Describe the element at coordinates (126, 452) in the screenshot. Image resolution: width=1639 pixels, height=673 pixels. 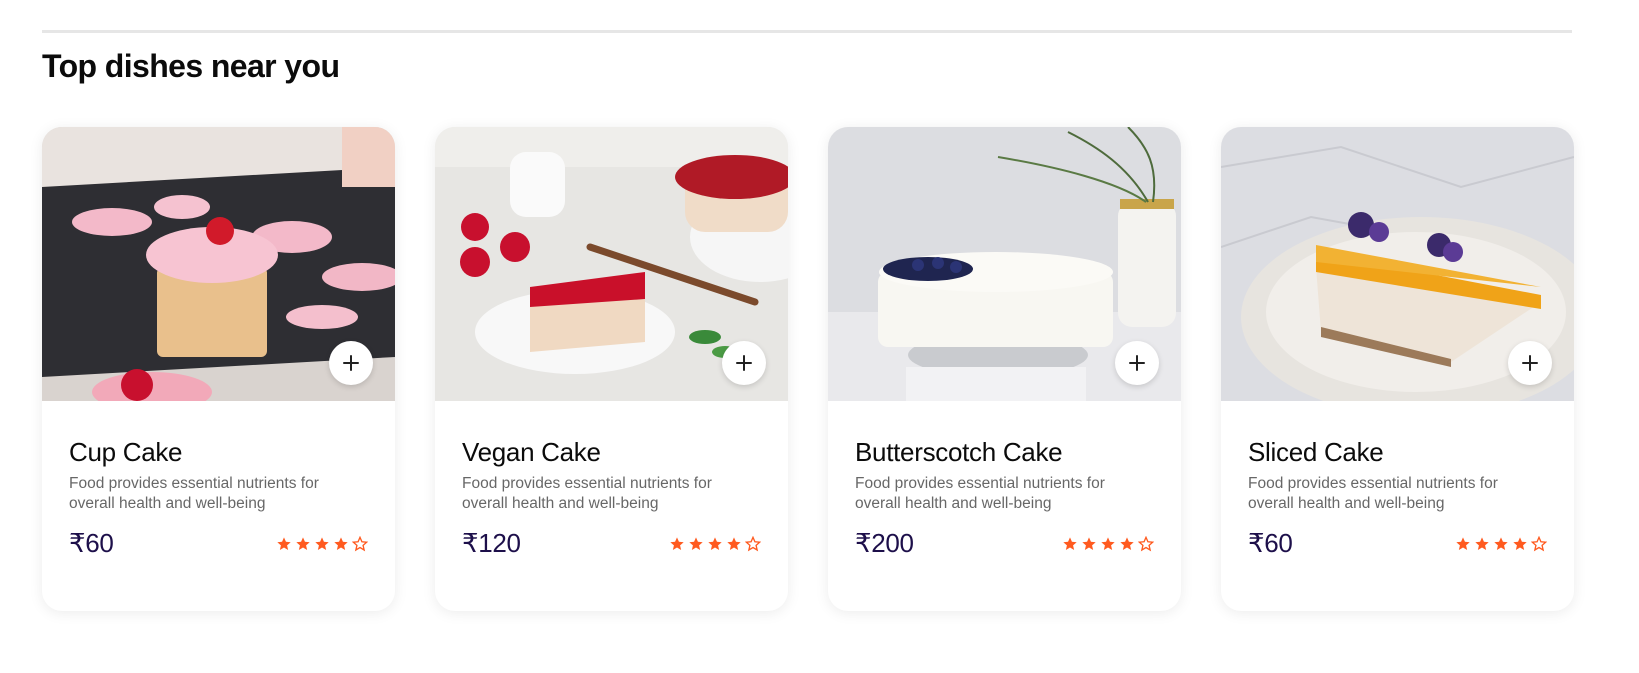
I see `dish-name: Cup Cake` at that location.